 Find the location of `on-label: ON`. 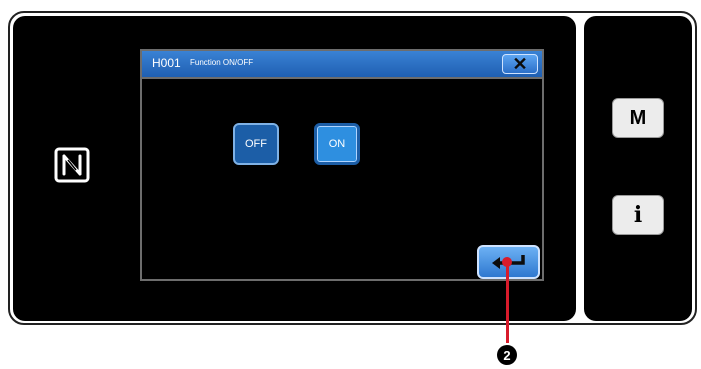

on-label: ON is located at coordinates (337, 144).